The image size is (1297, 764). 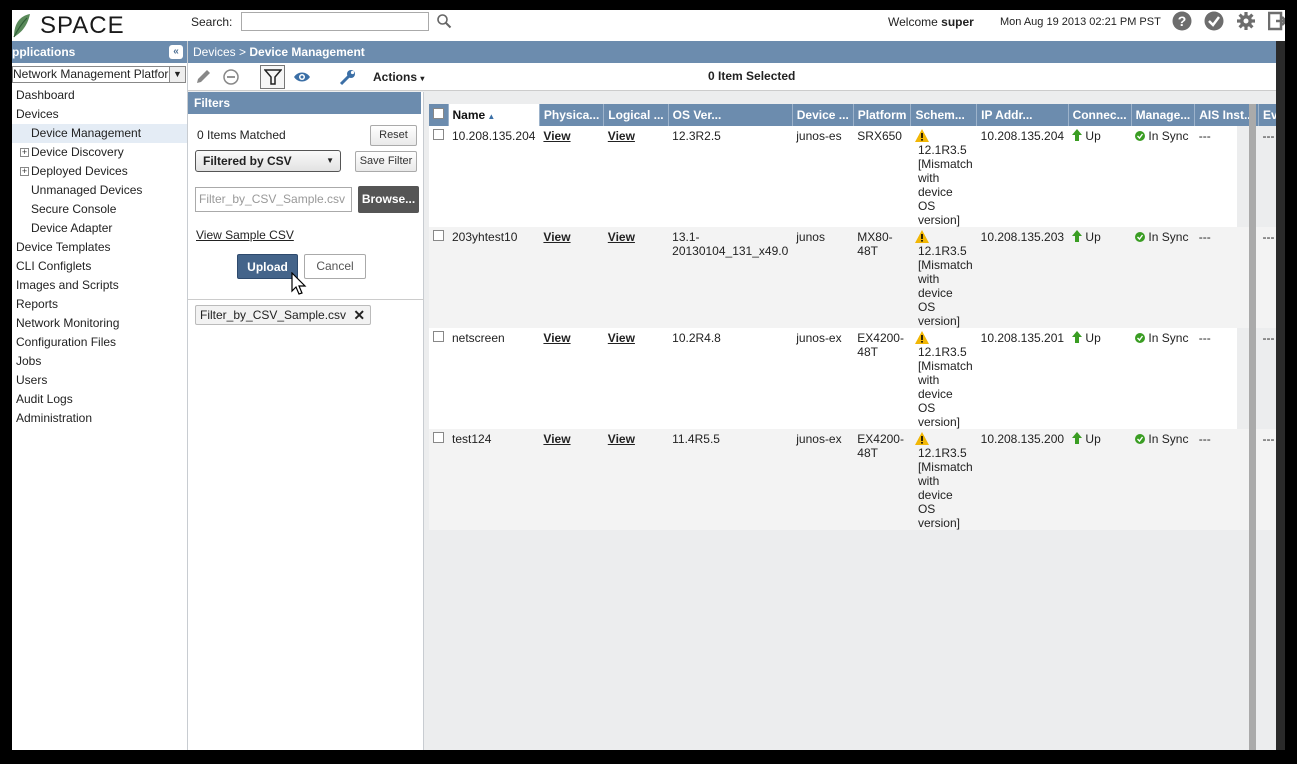 I want to click on sidebar-item-device-templates: Device Templates, so click(x=99, y=247).